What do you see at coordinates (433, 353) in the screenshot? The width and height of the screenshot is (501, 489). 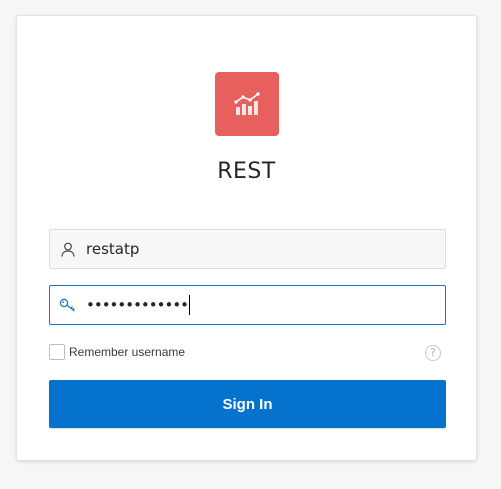 I see `help-icon: ?` at bounding box center [433, 353].